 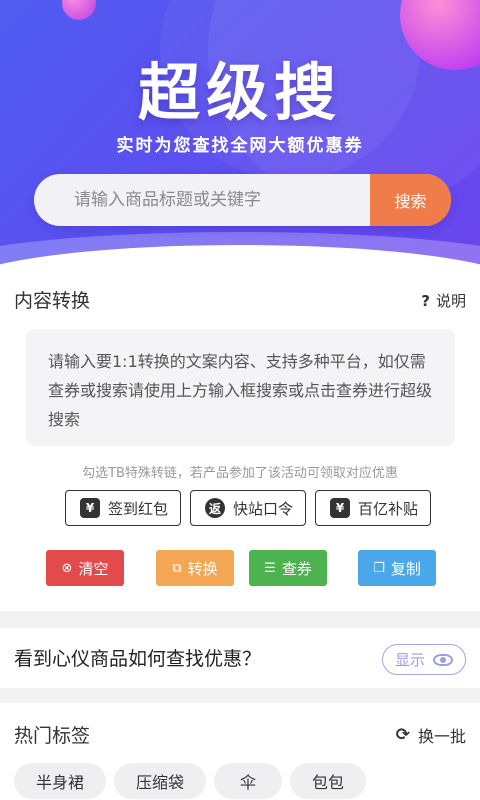 I want to click on refresh-icon: ⟳, so click(x=402, y=735).